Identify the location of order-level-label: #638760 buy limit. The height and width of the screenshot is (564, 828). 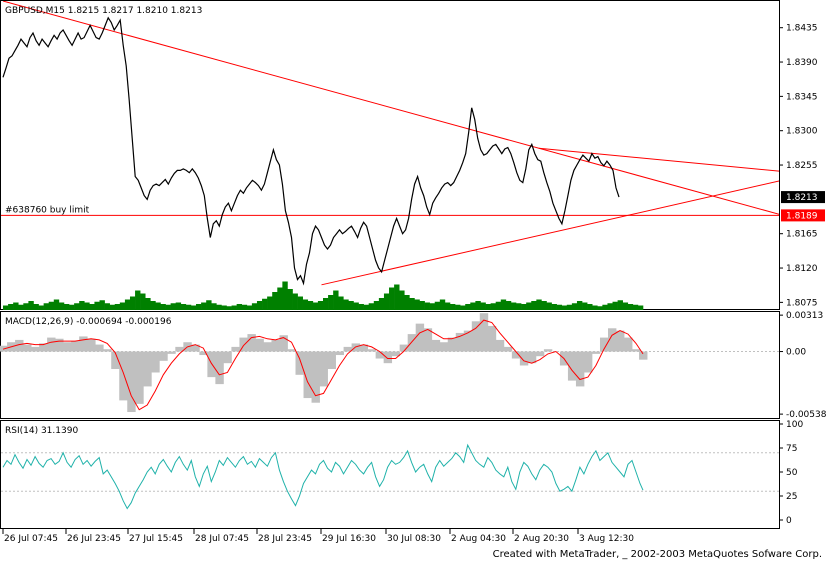
(47, 210).